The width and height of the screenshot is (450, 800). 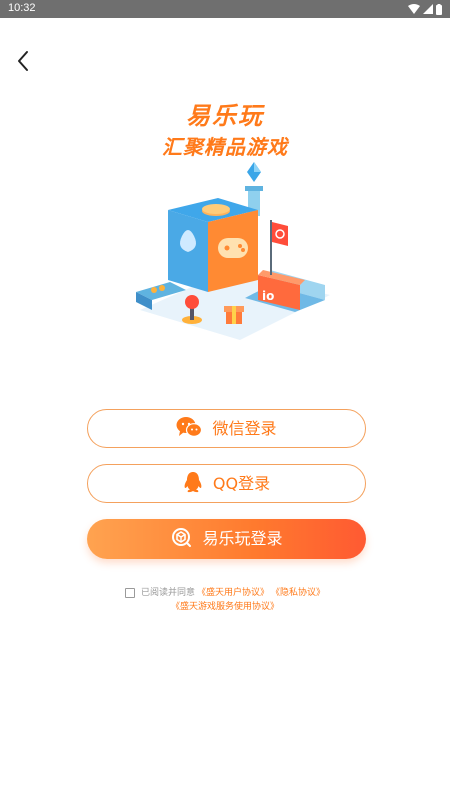 What do you see at coordinates (235, 252) in the screenshot?
I see `hero-illustration: io` at bounding box center [235, 252].